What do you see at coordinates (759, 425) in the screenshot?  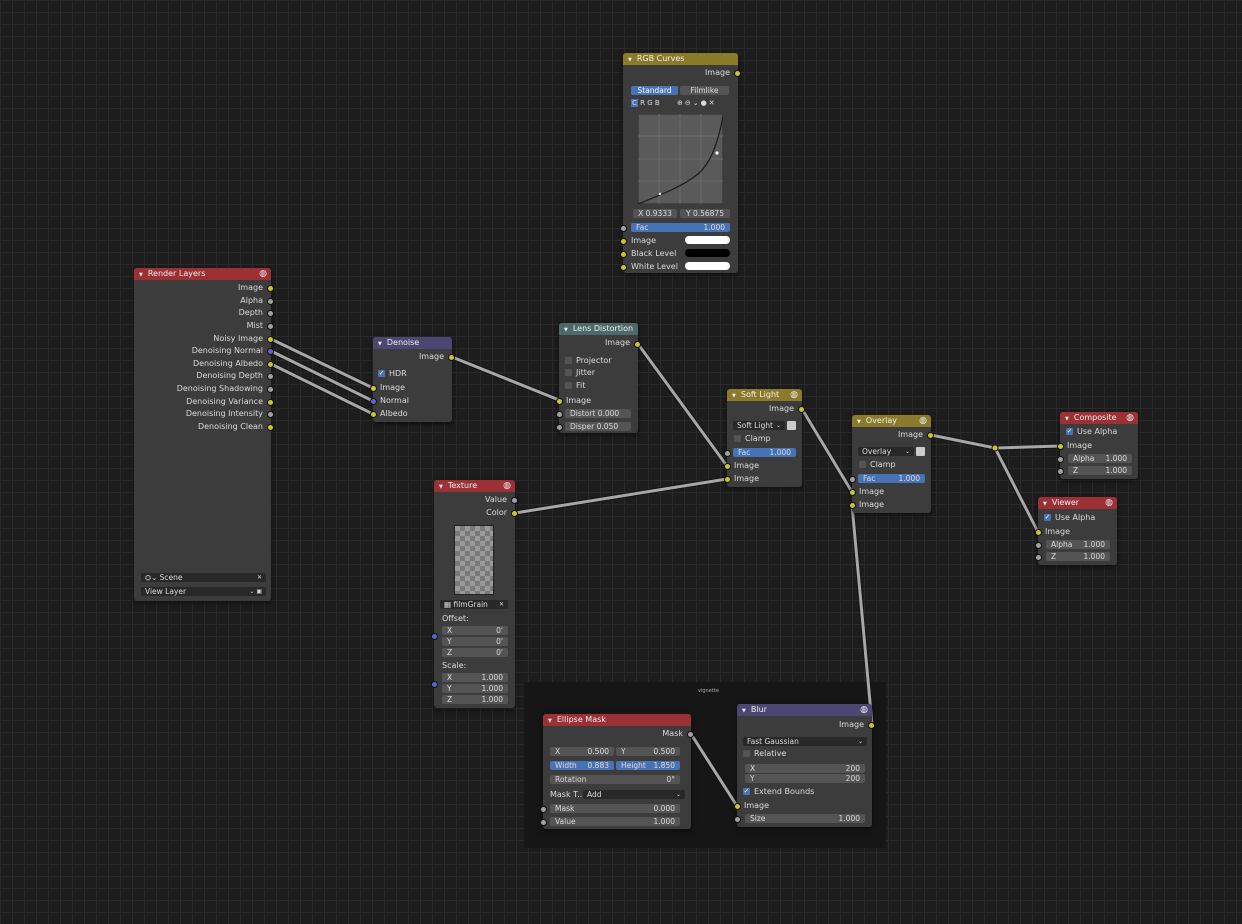 I see `blend-mode-dropdown: Soft Light ⌄` at bounding box center [759, 425].